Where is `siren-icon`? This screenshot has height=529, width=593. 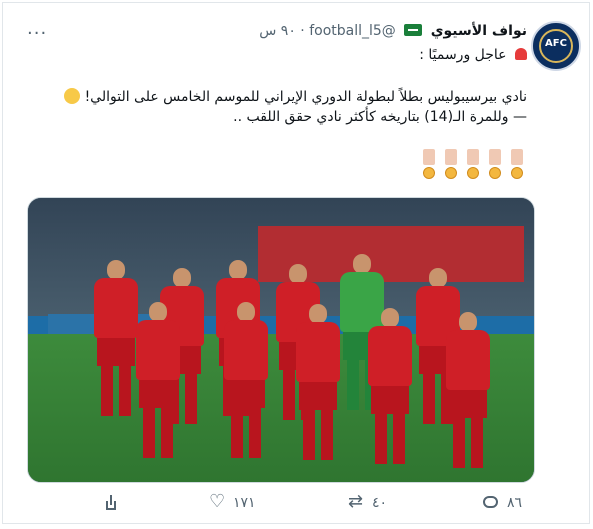 siren-icon is located at coordinates (521, 54).